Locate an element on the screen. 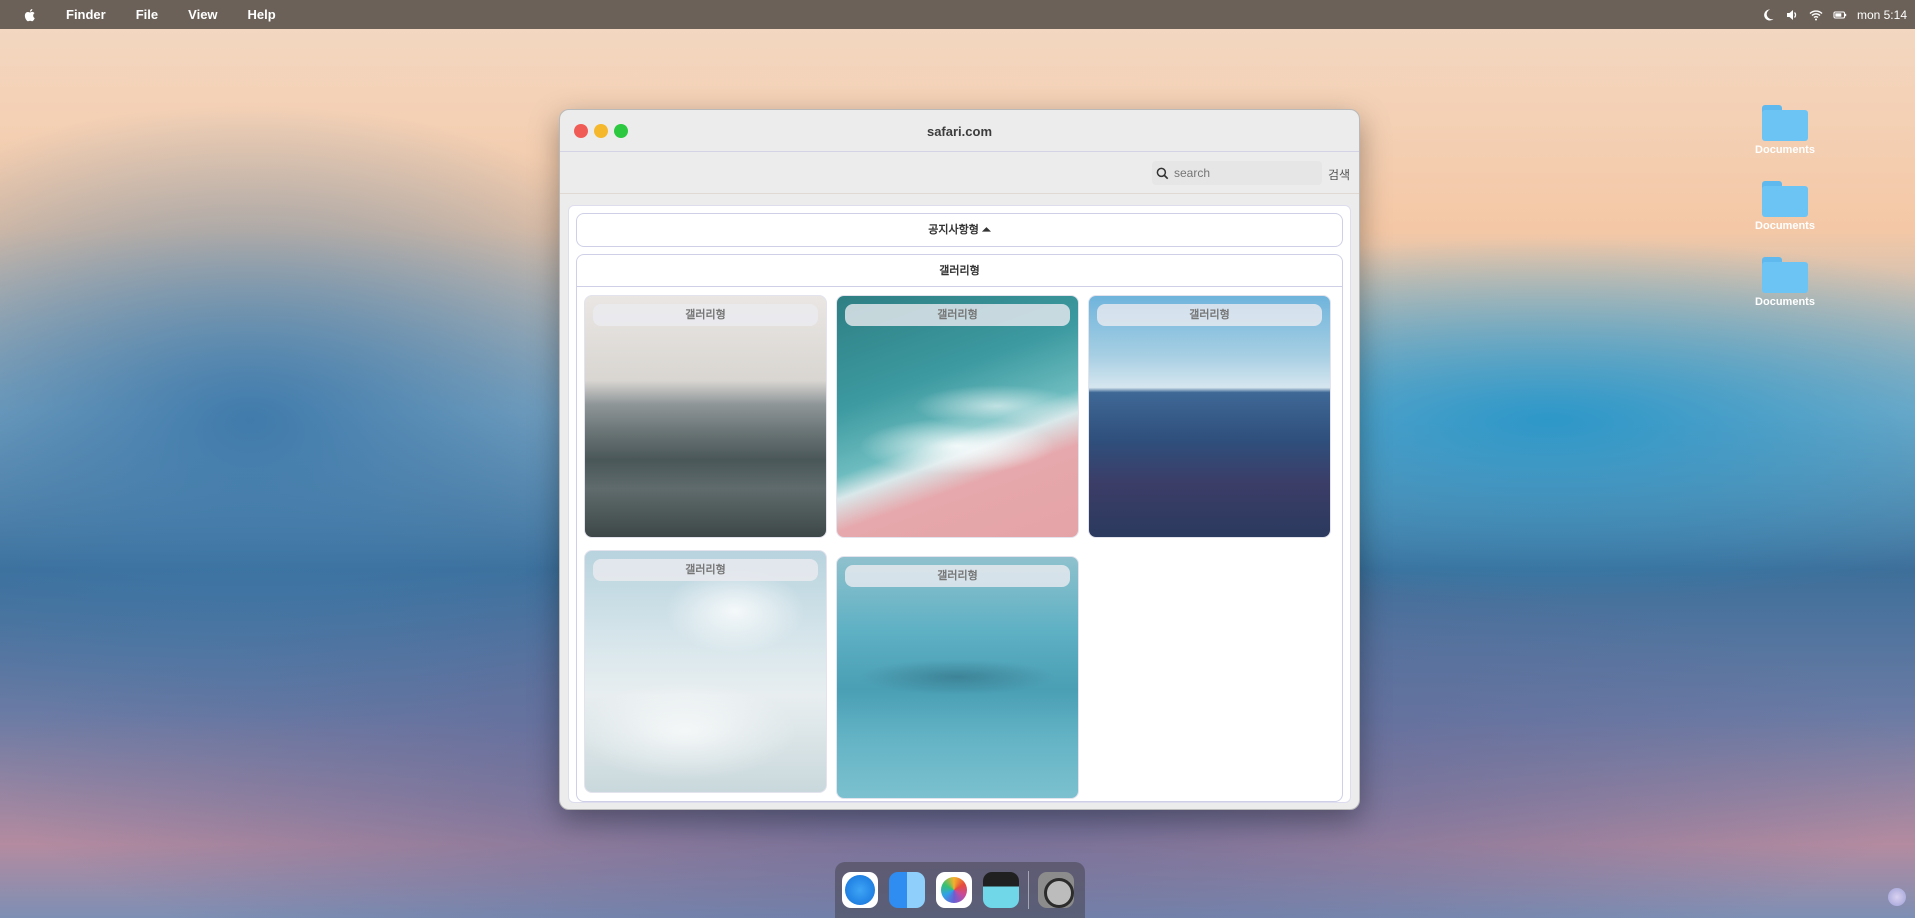 The width and height of the screenshot is (1915, 918). desktop-folder-documents-3: Documents is located at coordinates (1785, 282).